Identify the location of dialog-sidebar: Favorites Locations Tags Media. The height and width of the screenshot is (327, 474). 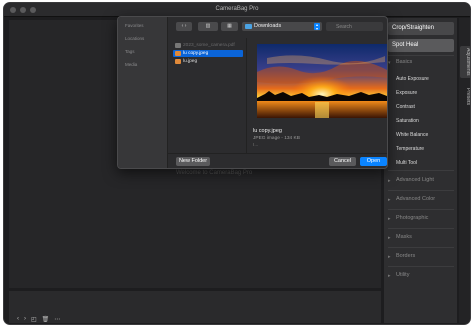
(143, 92).